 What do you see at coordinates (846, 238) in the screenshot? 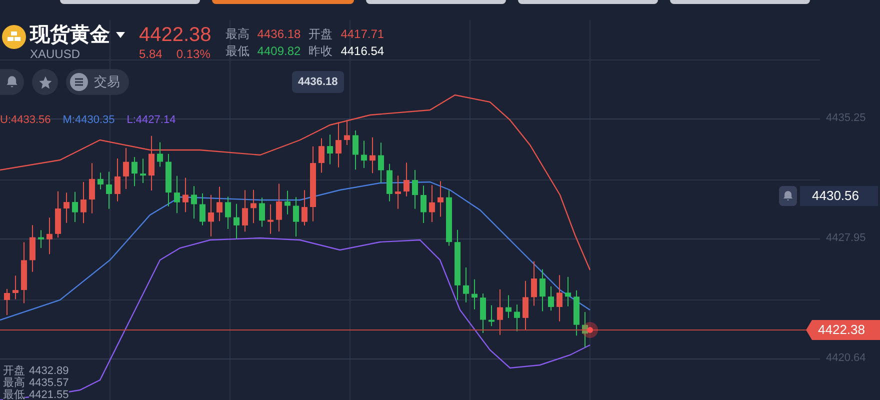
I see `y-axis-label: 4427.95` at bounding box center [846, 238].